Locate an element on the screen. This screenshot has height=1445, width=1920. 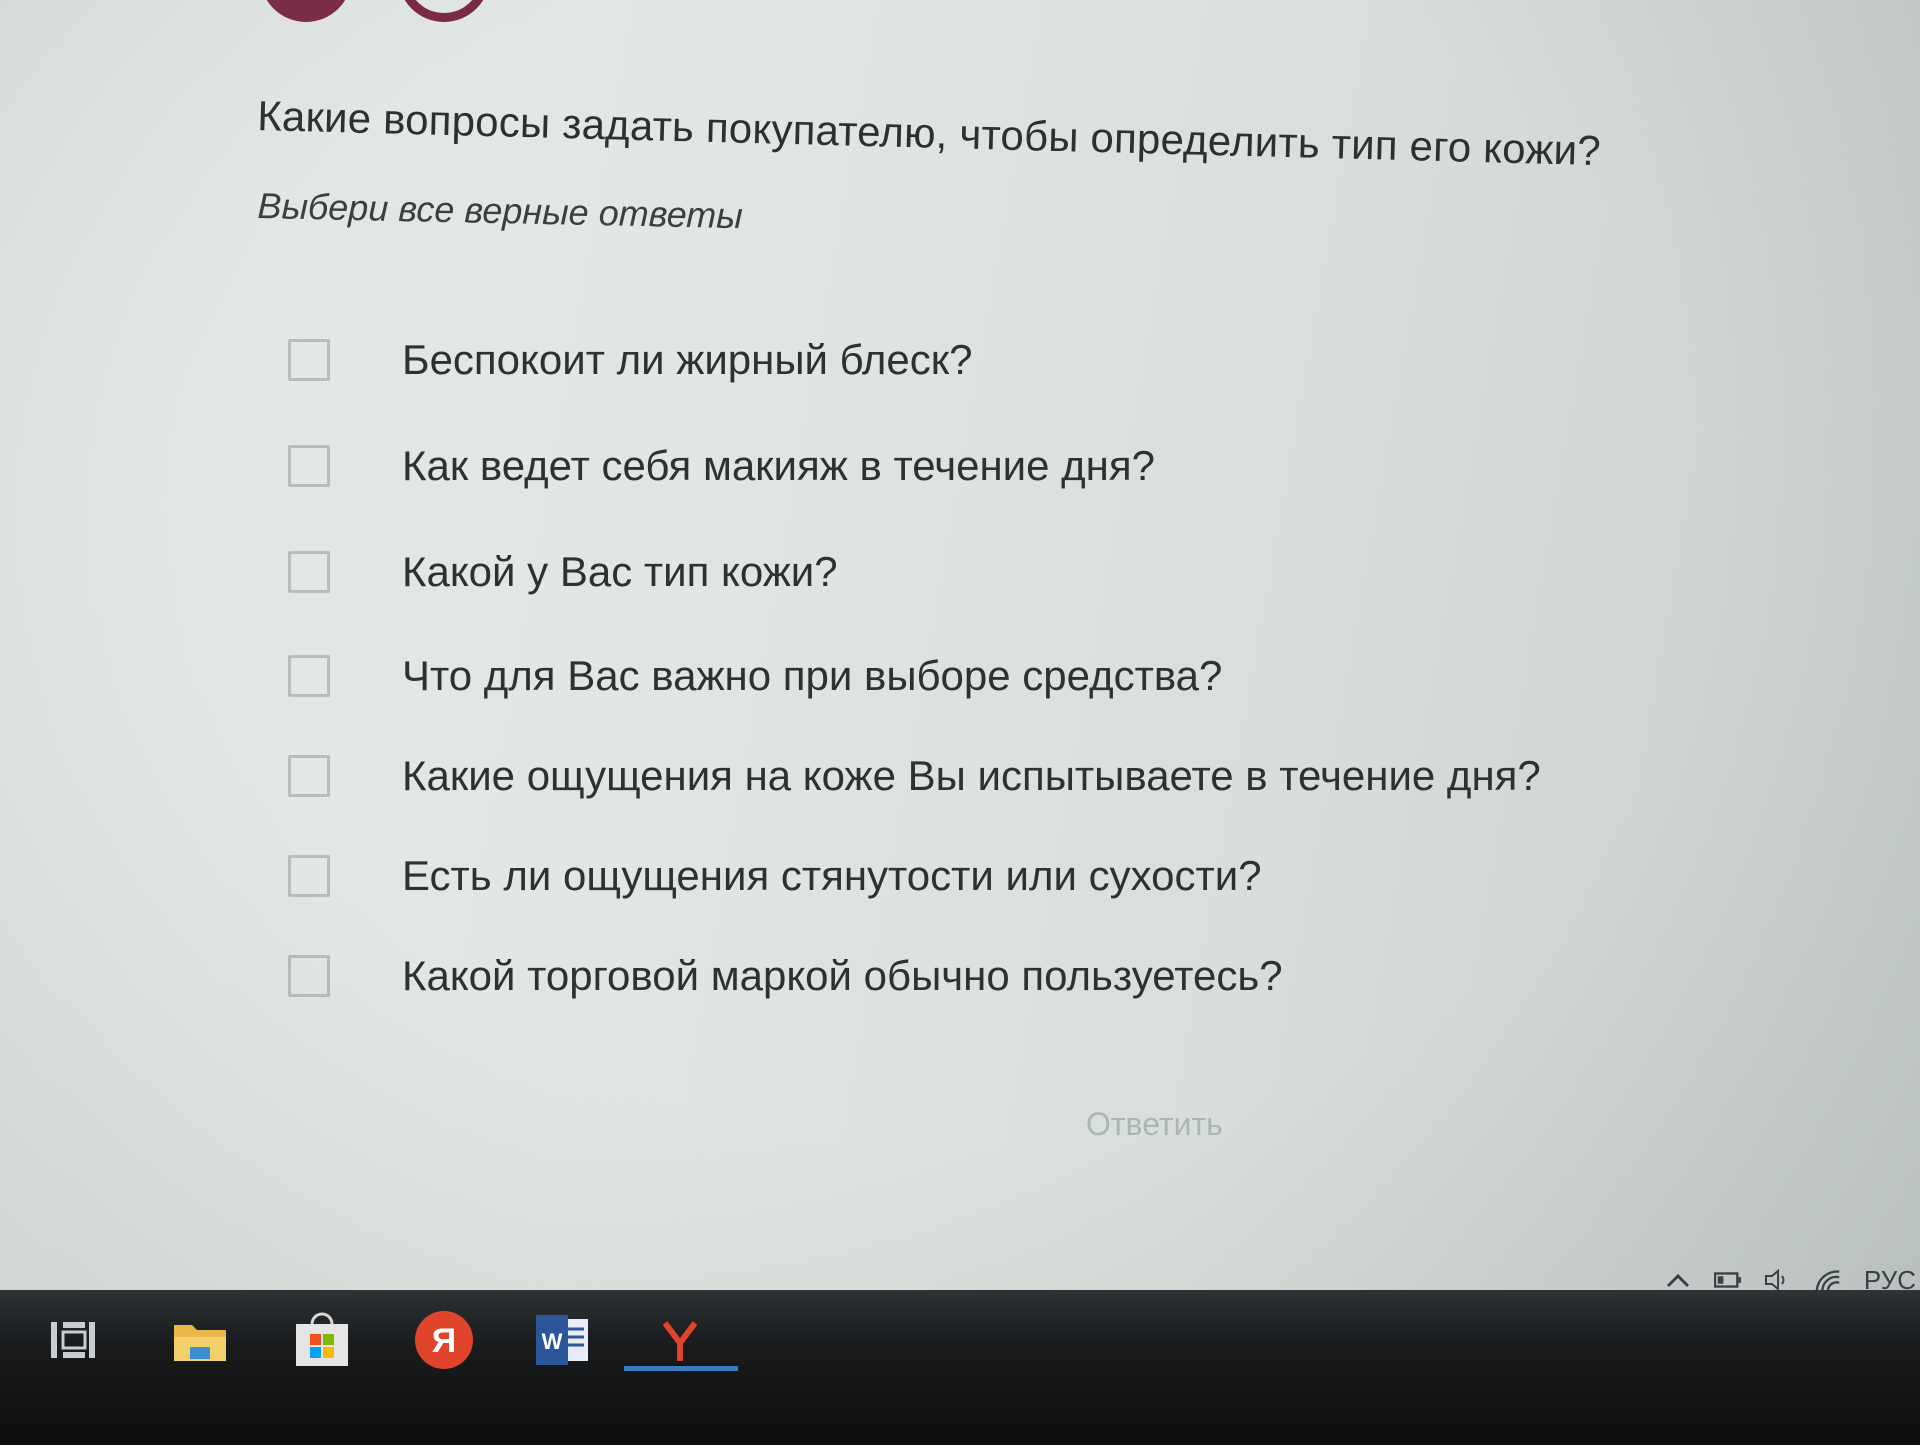
option-label: Как ведет себя макияж в течение дня? is located at coordinates (778, 465).